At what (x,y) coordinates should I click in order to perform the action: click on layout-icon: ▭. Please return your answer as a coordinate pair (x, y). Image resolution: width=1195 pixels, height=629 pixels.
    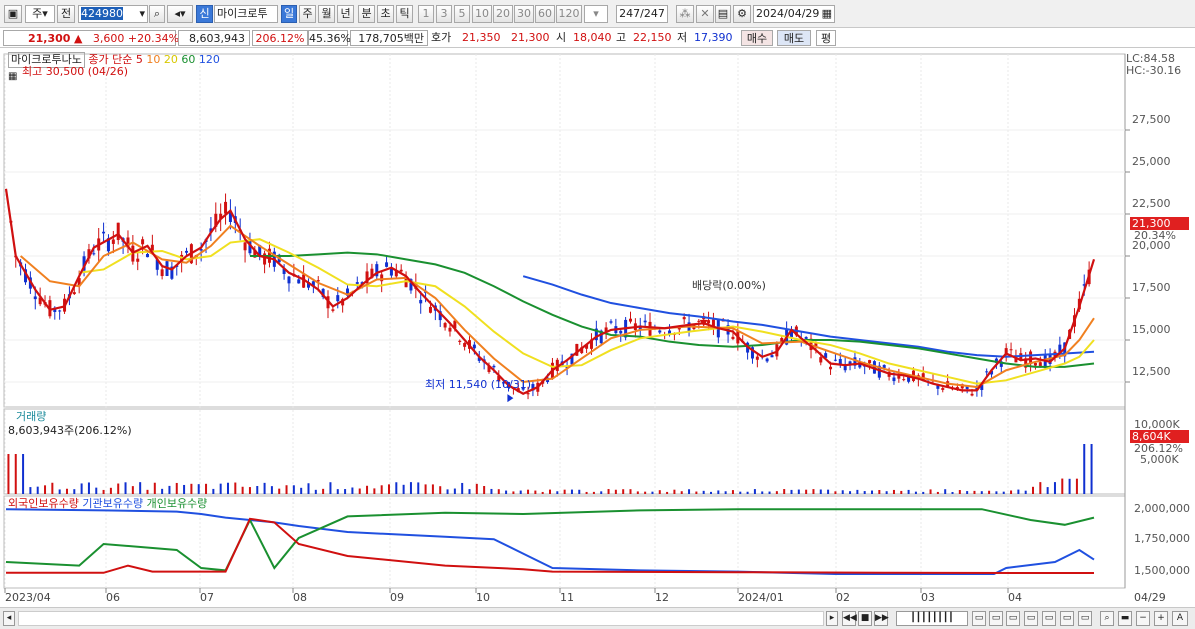
    Looking at the image, I should click on (979, 618).